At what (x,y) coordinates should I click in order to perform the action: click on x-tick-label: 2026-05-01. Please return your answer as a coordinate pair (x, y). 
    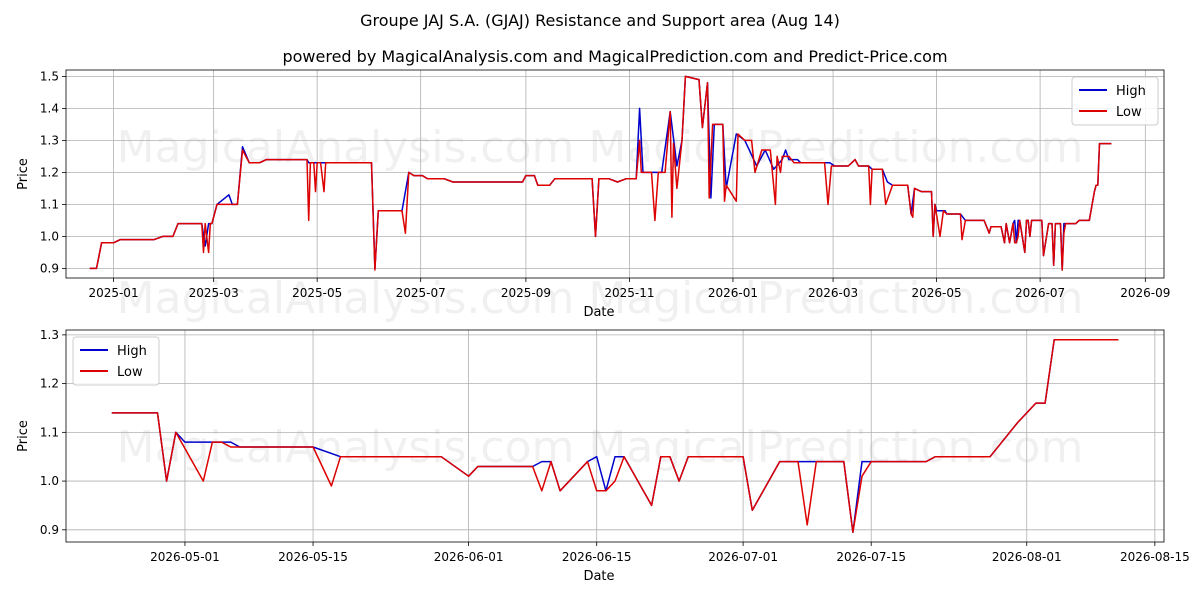
    Looking at the image, I should click on (185, 557).